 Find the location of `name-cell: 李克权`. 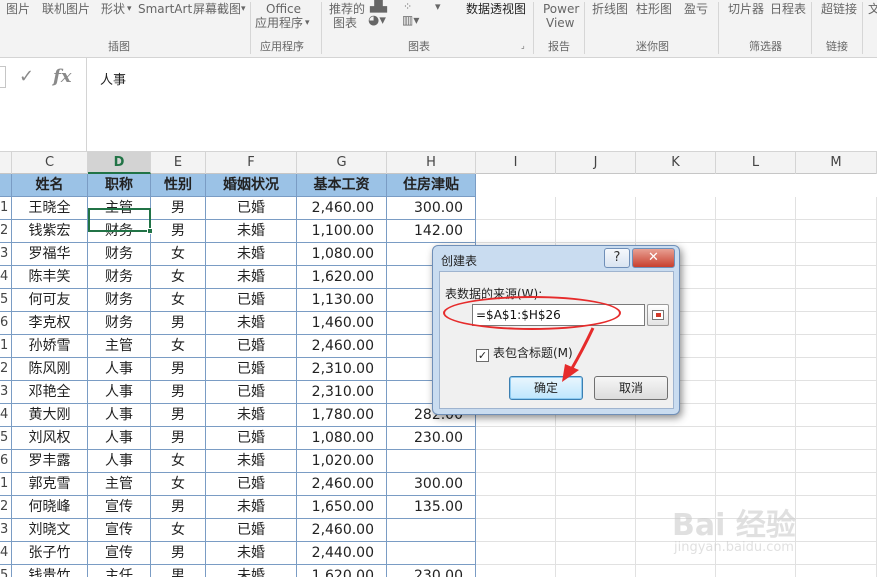

name-cell: 李克权 is located at coordinates (50, 323).